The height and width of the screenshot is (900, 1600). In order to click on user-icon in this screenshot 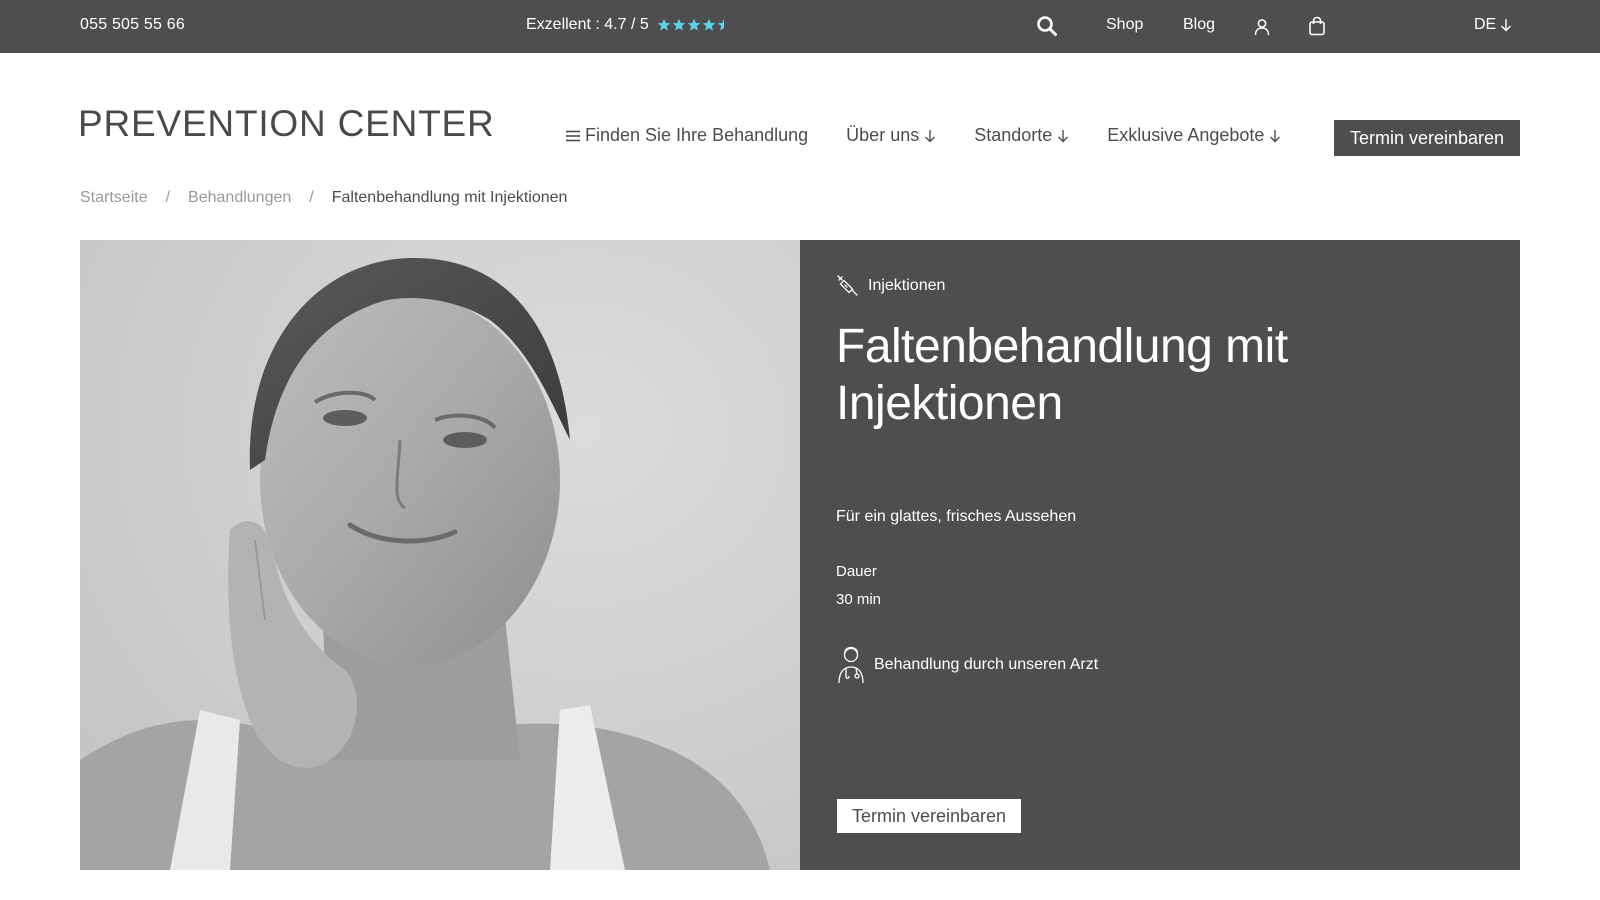, I will do `click(1262, 27)`.